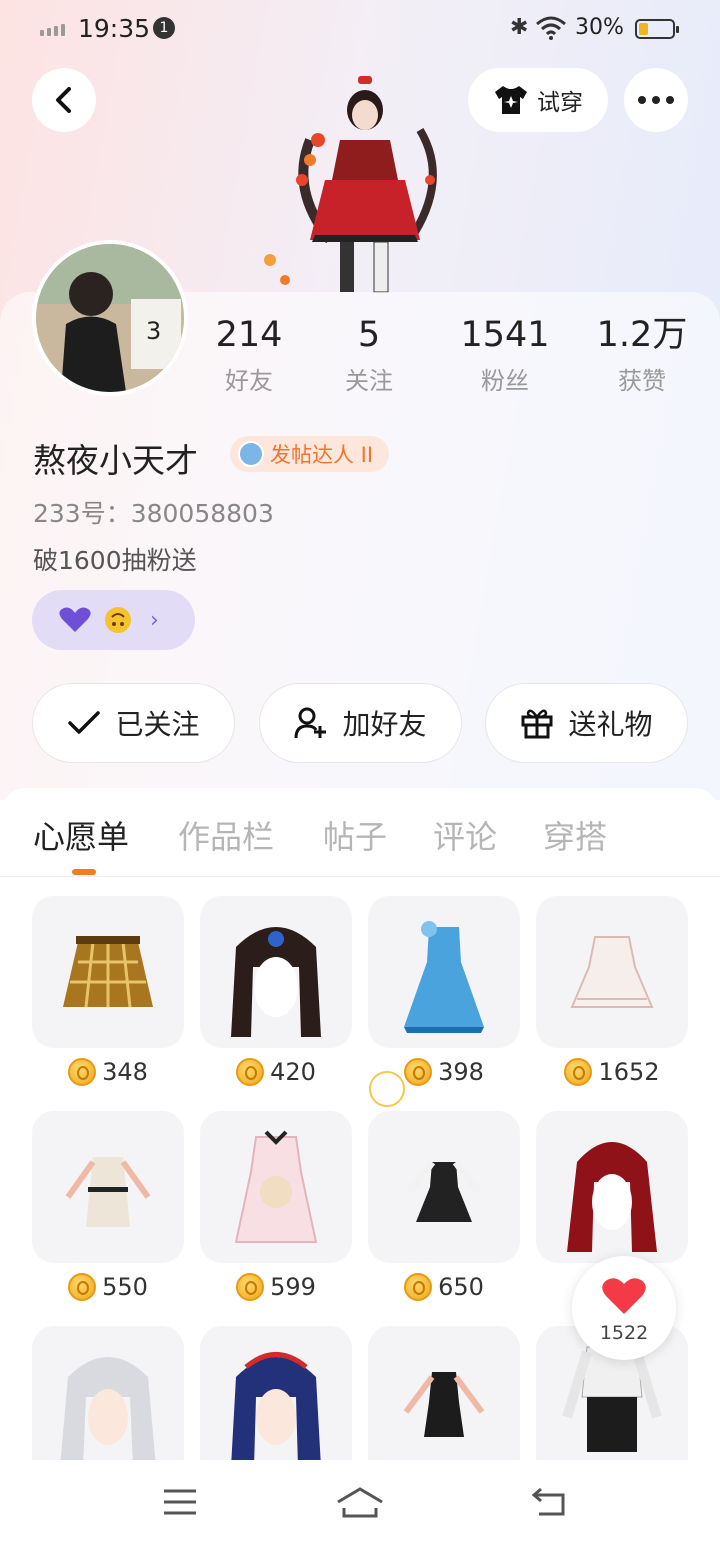 This screenshot has height=1544, width=720. Describe the element at coordinates (537, 724) in the screenshot. I see `gift-icon` at that location.